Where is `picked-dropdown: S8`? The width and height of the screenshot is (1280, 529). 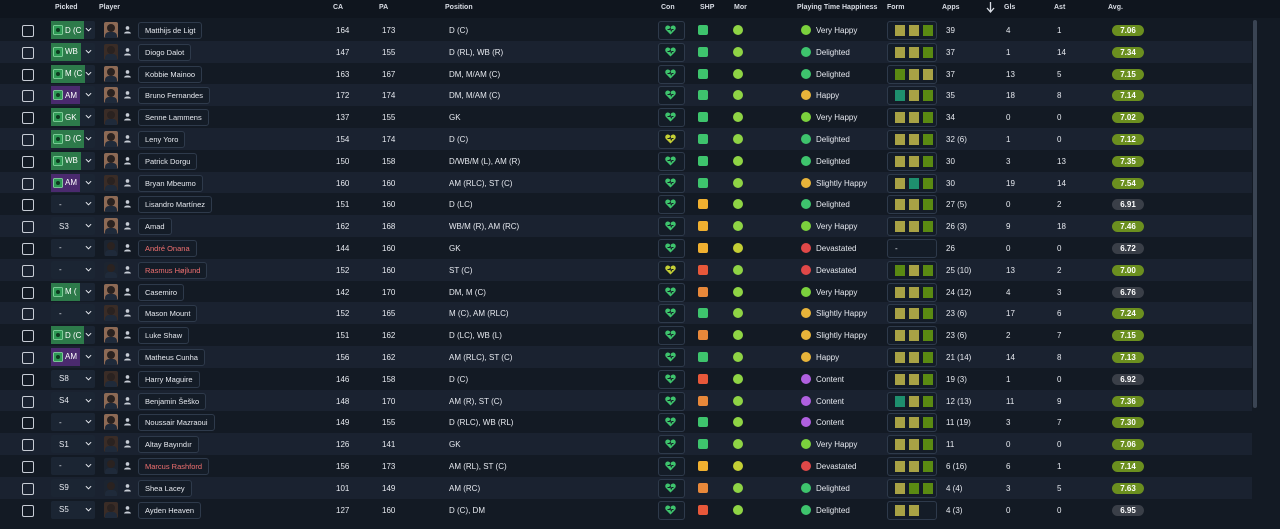
picked-dropdown: S8 is located at coordinates (73, 378).